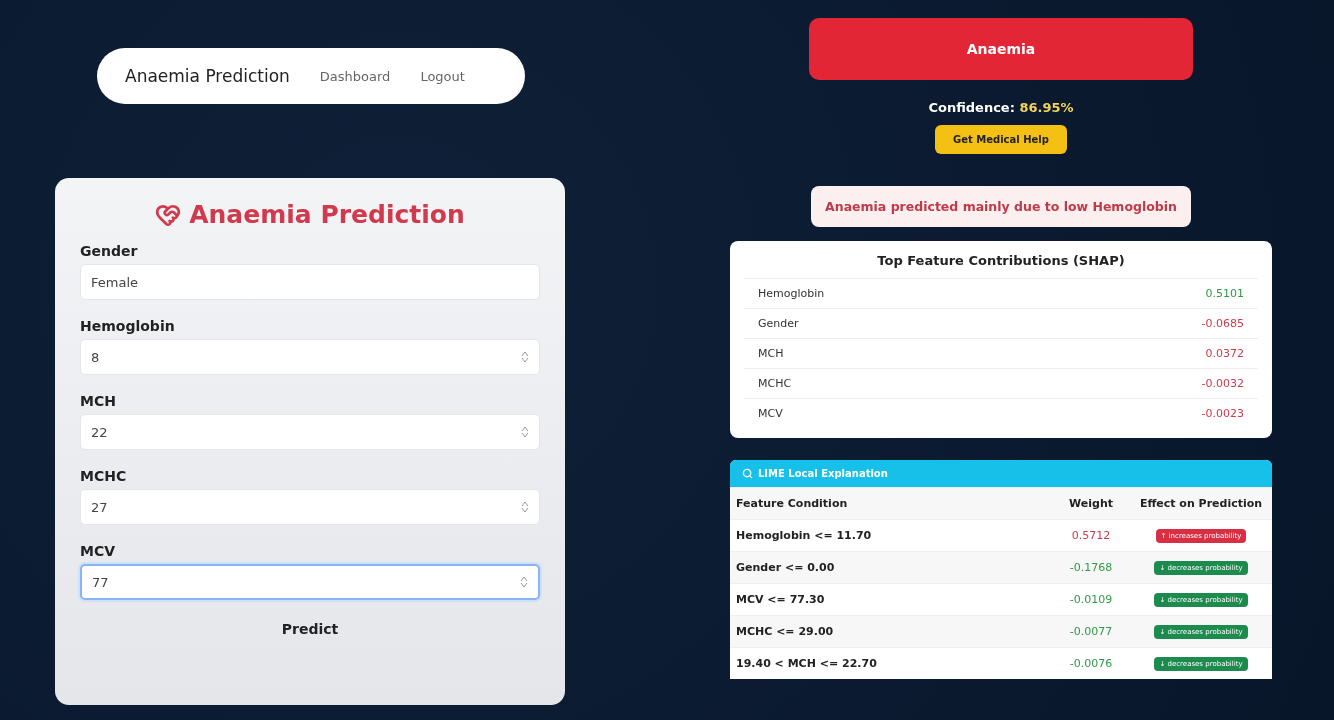 The image size is (1334, 720). I want to click on table-cell-text: Hemoglobin <= 11.70, so click(804, 535).